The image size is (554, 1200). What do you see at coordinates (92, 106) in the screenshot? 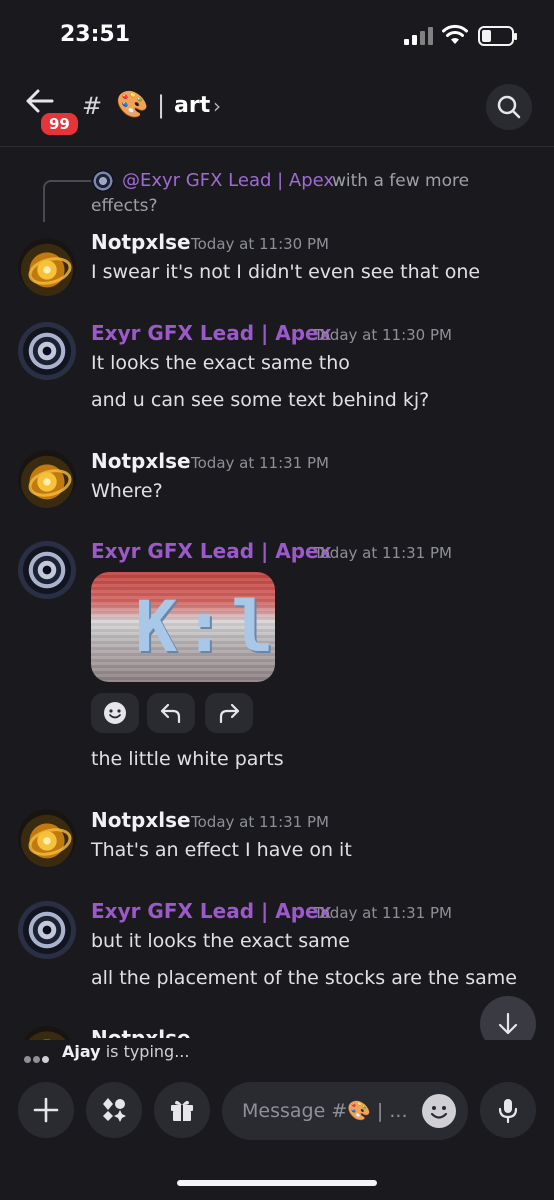
I see `channel-hash-icon: #` at bounding box center [92, 106].